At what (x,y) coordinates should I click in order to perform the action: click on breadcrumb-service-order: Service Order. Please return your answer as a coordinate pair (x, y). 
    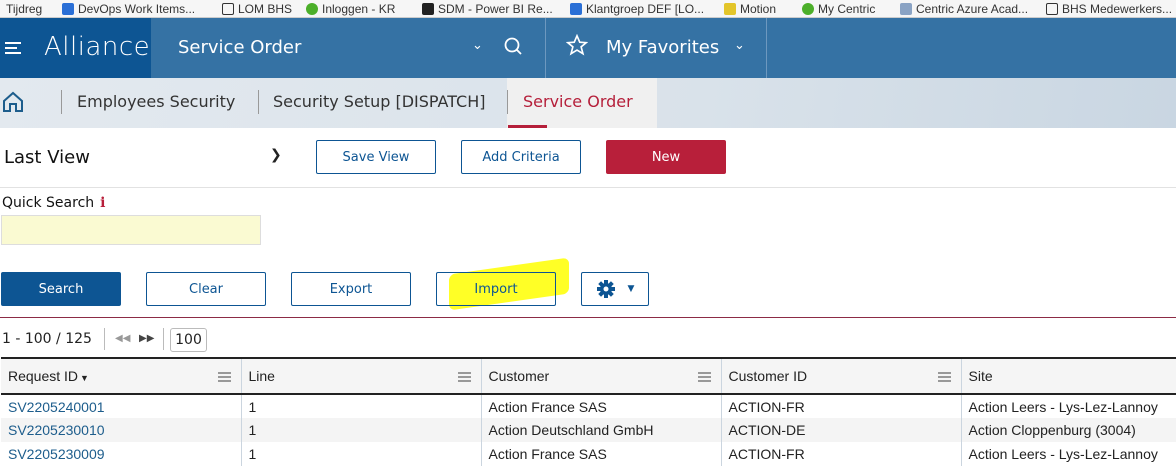
    Looking at the image, I should click on (578, 101).